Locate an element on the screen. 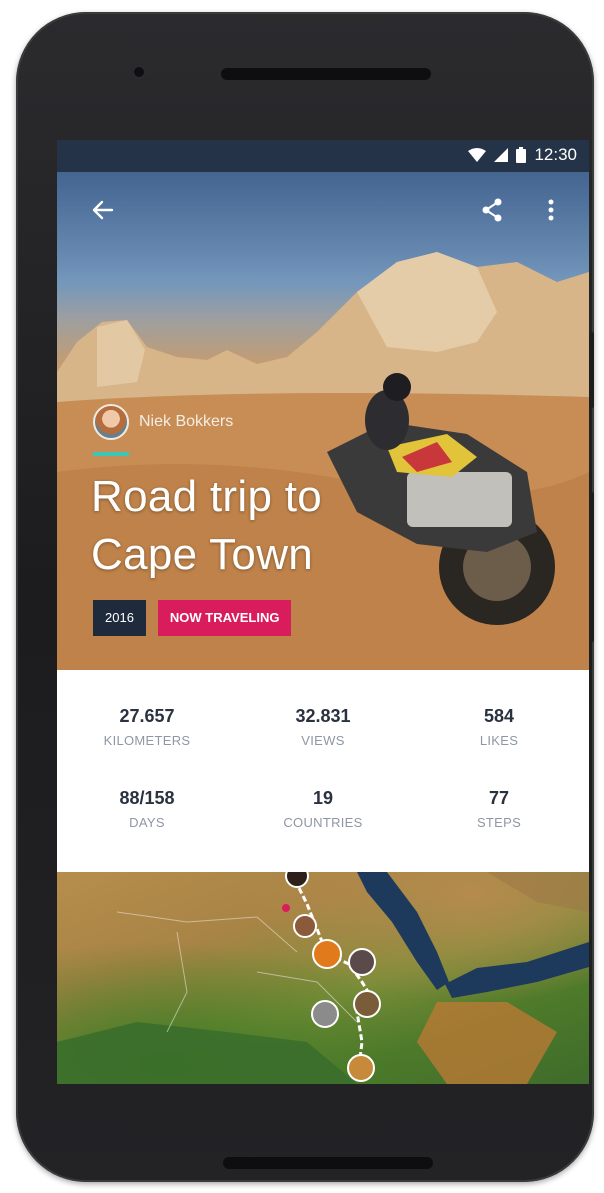 The image size is (604, 1193). stat-label: VIEWS is located at coordinates (323, 740).